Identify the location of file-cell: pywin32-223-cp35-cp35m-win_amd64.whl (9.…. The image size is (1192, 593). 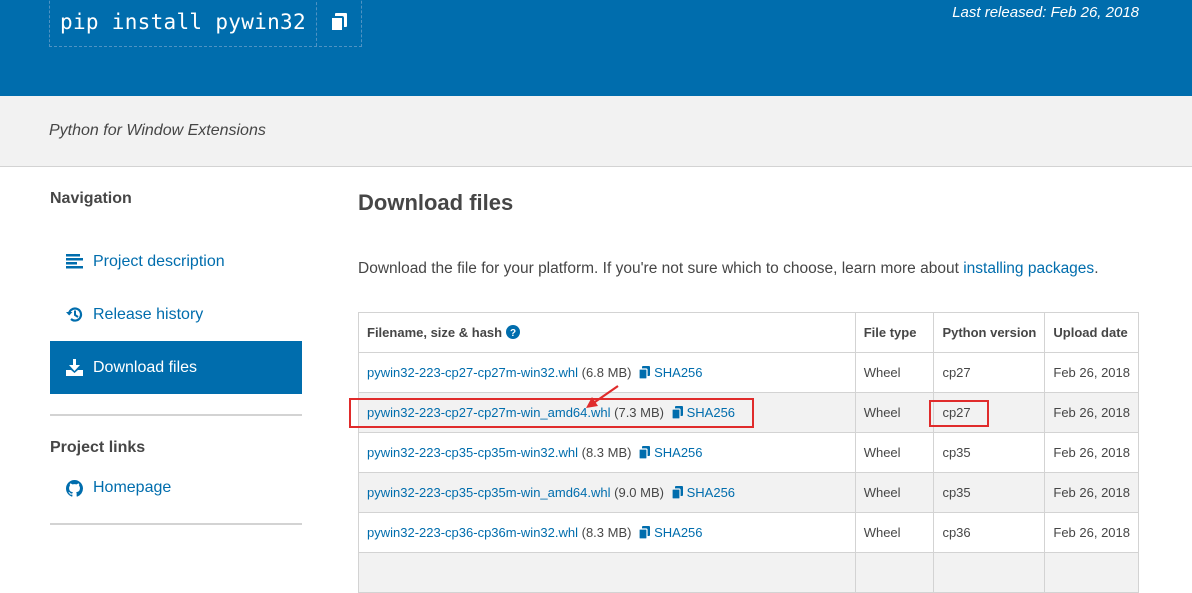
(607, 492).